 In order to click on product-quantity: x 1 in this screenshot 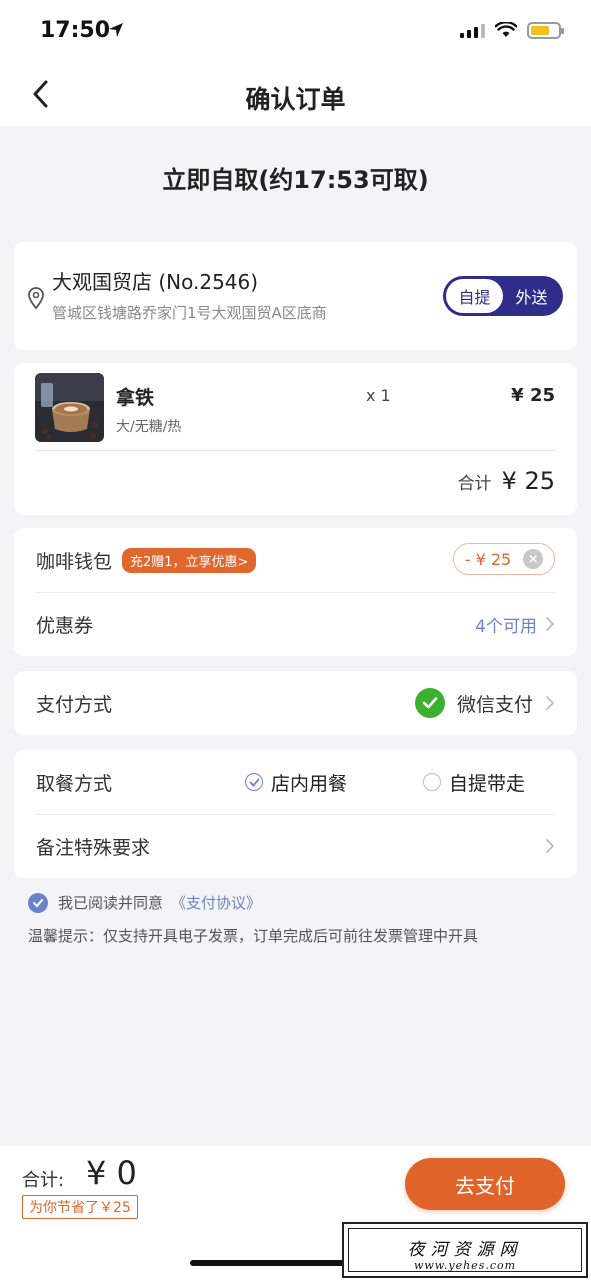, I will do `click(378, 395)`.